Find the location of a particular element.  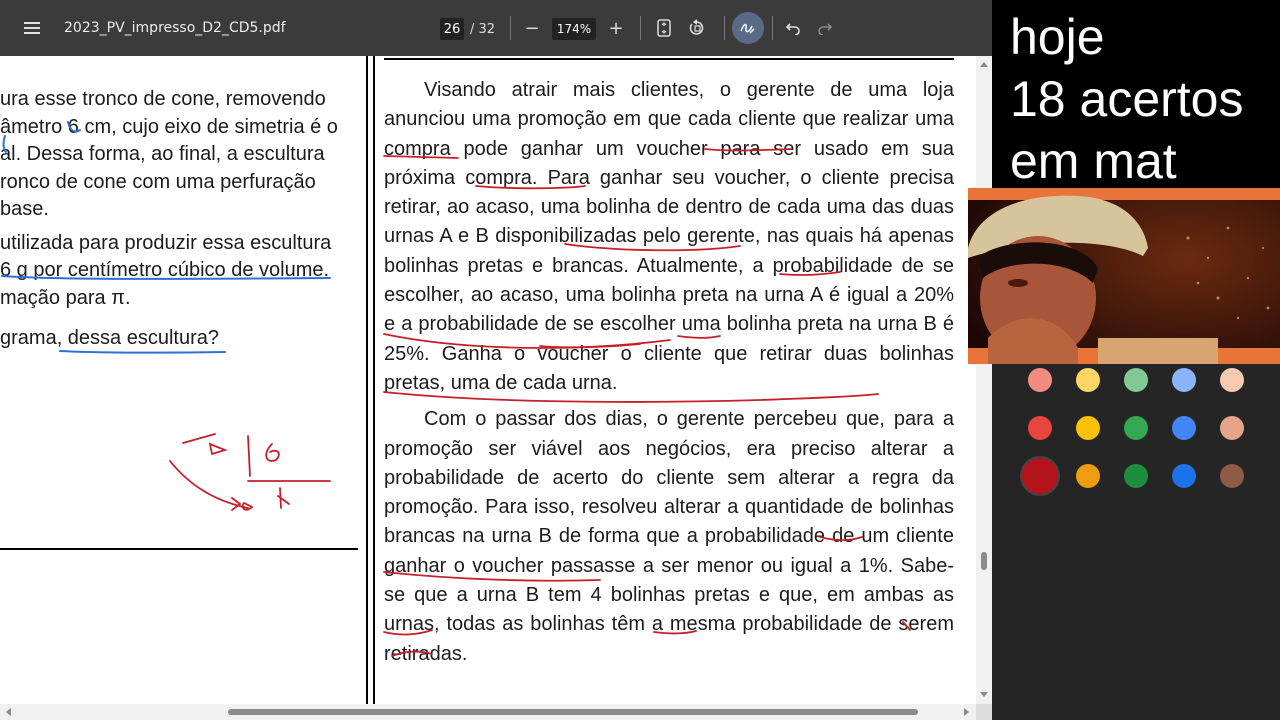

color-palette is located at coordinates (1136, 542).